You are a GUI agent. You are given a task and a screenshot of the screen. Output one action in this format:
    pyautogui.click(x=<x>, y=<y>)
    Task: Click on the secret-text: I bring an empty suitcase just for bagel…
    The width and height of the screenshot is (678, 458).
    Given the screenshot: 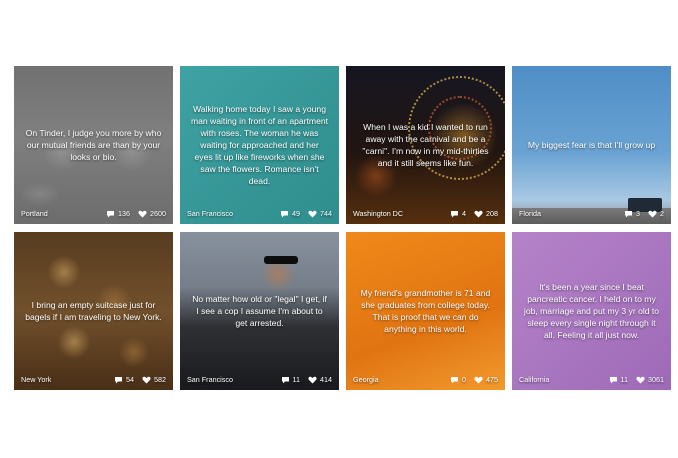 What is the action you would take?
    pyautogui.click(x=93, y=311)
    